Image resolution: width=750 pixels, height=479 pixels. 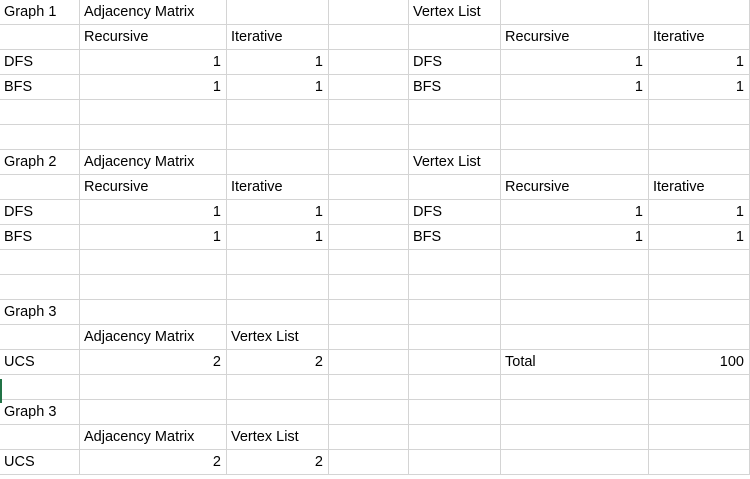 What do you see at coordinates (575, 87) in the screenshot?
I see `cell-f4: 1` at bounding box center [575, 87].